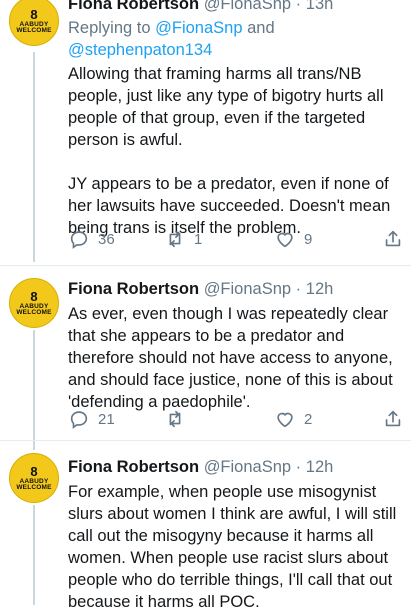 This screenshot has height=613, width=411. I want to click on tweet-actions: 36 1 9, so click(236, 240).